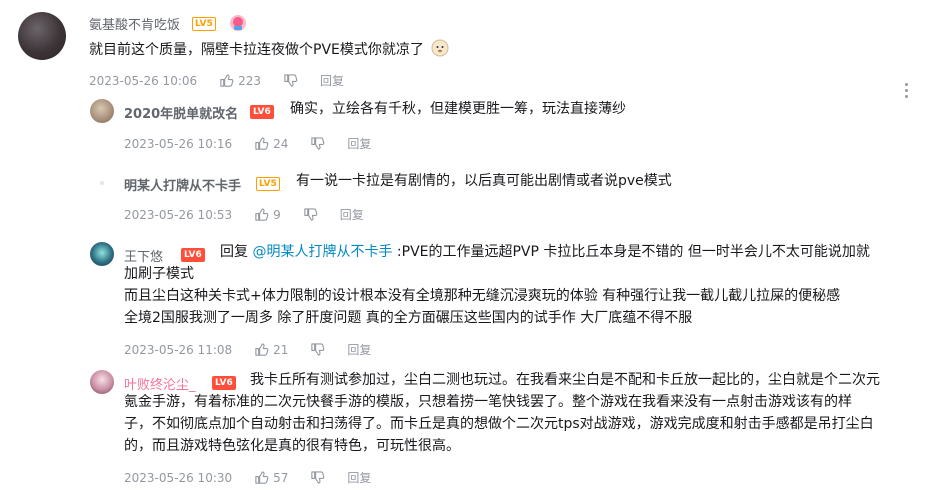 This screenshot has height=498, width=934. Describe the element at coordinates (247, 477) in the screenshot. I see `reply-meta: 2023-05-26 10:30 57 回复` at that location.